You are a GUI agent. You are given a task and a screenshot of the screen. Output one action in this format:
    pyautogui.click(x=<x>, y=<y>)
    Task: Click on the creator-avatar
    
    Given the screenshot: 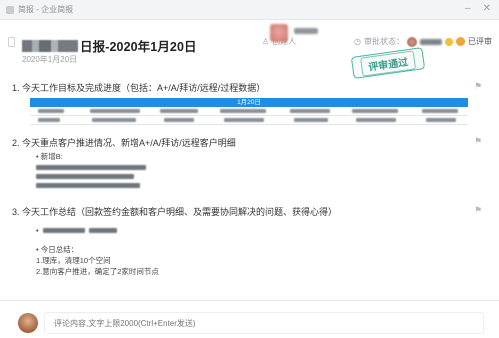 What is the action you would take?
    pyautogui.click(x=279, y=33)
    